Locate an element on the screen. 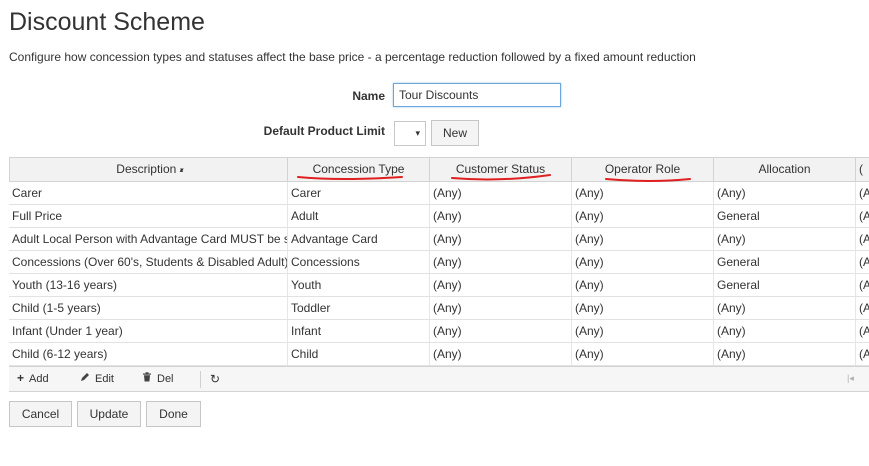  done-button: Done is located at coordinates (173, 414).